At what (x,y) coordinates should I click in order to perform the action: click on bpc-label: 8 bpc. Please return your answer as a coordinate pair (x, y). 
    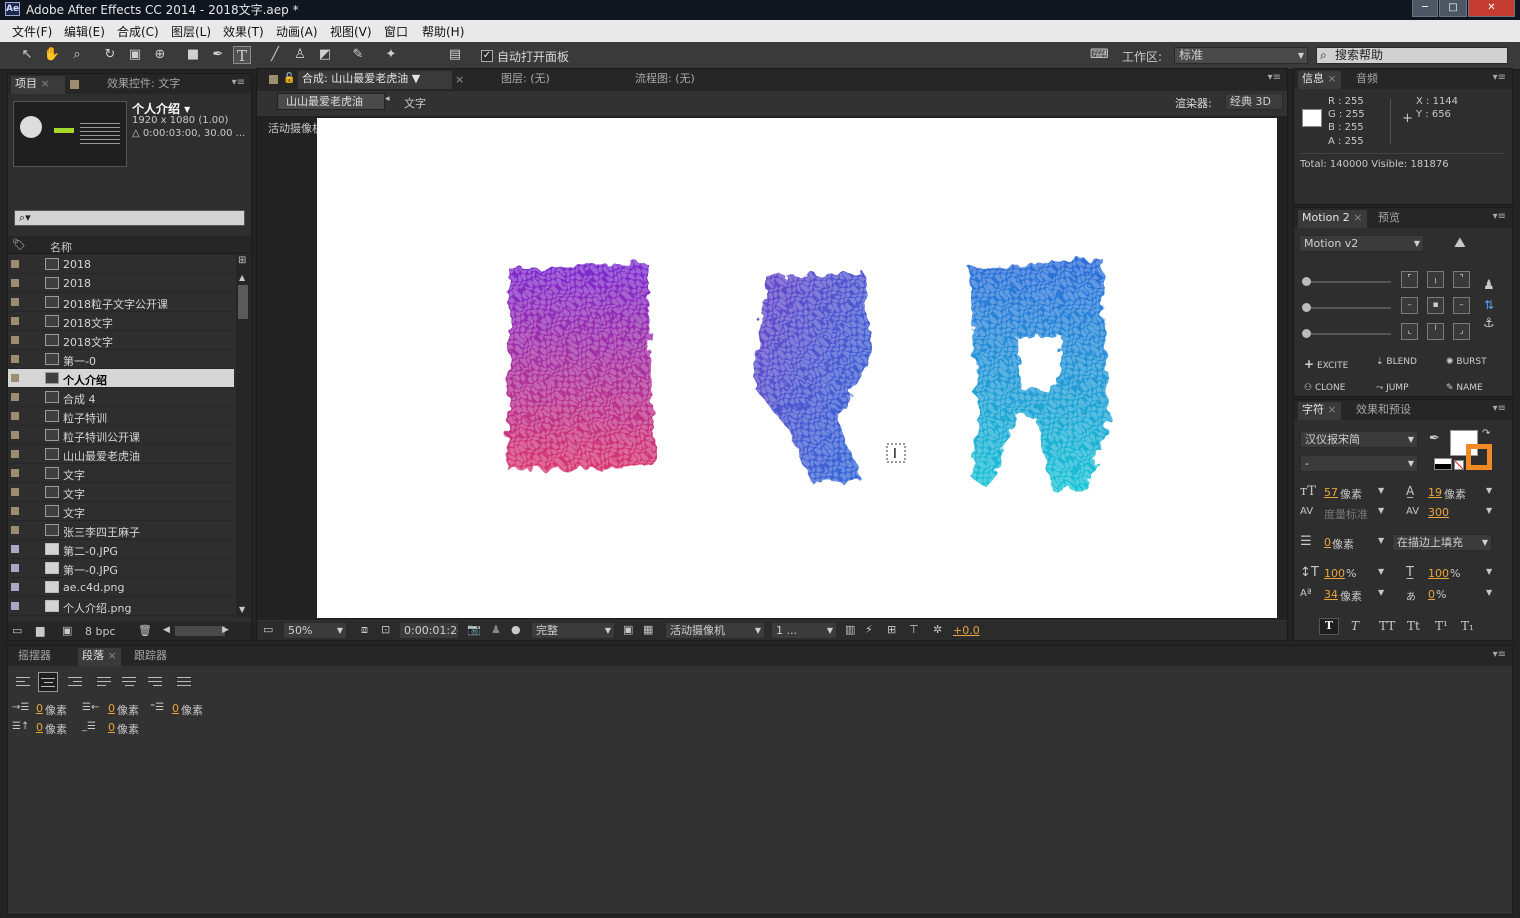
    Looking at the image, I should click on (100, 631).